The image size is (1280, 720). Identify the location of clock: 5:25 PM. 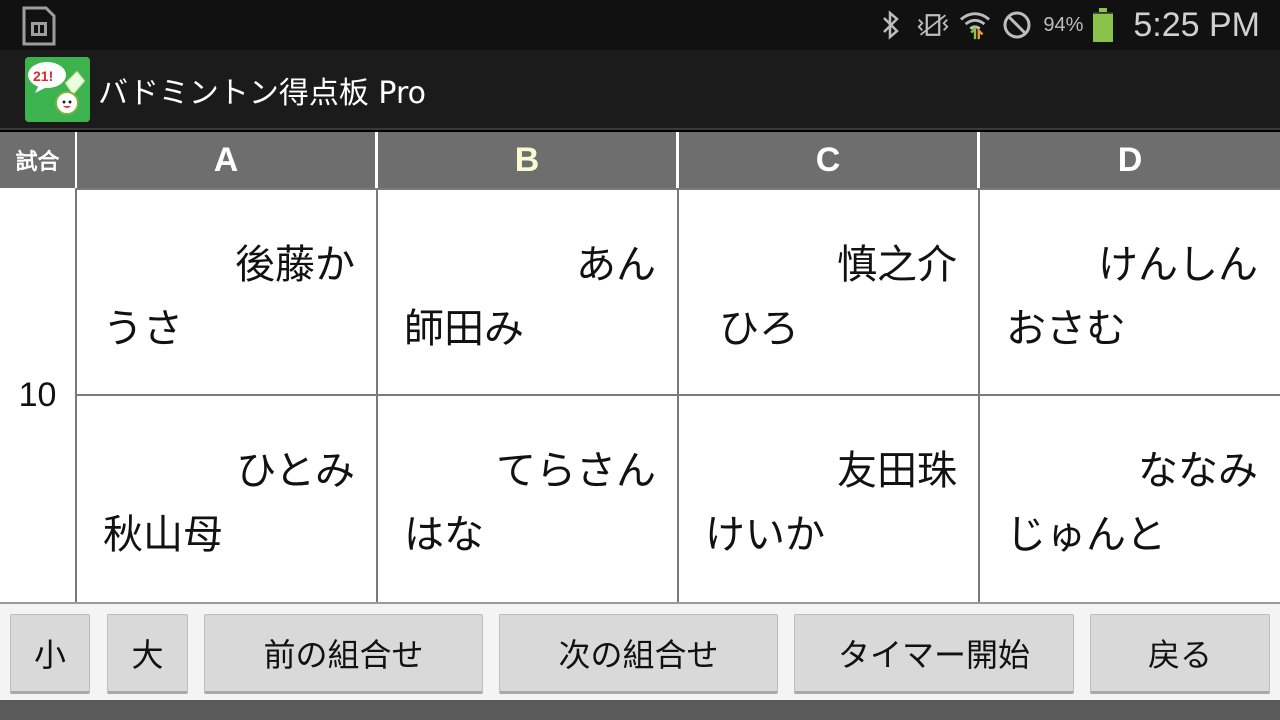
(1196, 24).